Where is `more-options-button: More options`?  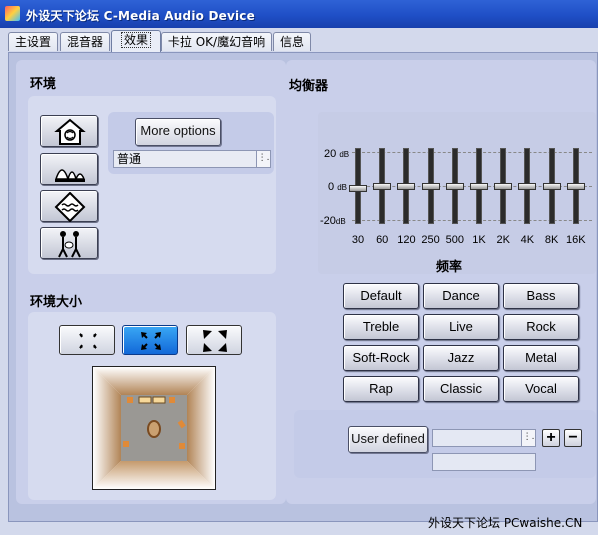 more-options-button: More options is located at coordinates (178, 132).